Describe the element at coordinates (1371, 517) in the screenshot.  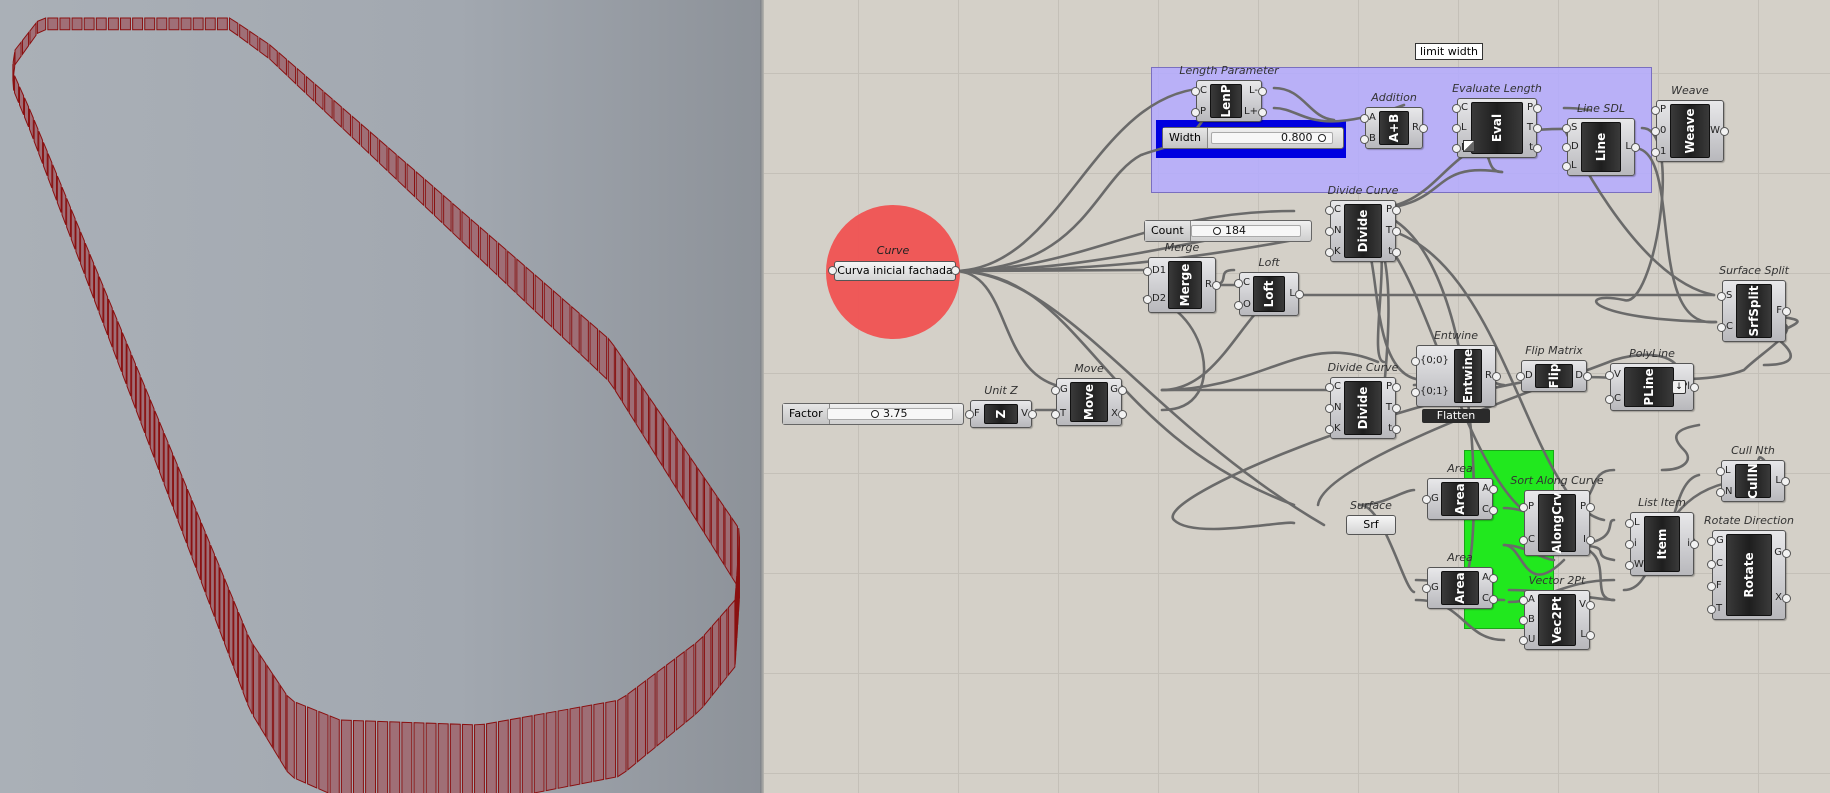
I see `surface-param: Surface Srf` at that location.